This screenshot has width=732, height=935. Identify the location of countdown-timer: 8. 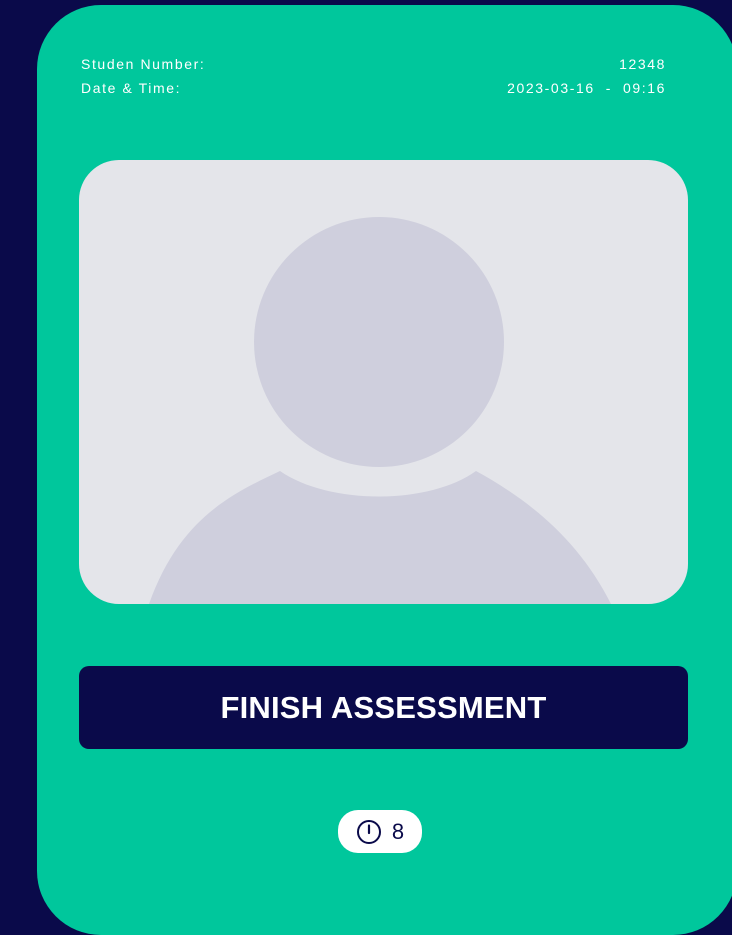
(380, 831).